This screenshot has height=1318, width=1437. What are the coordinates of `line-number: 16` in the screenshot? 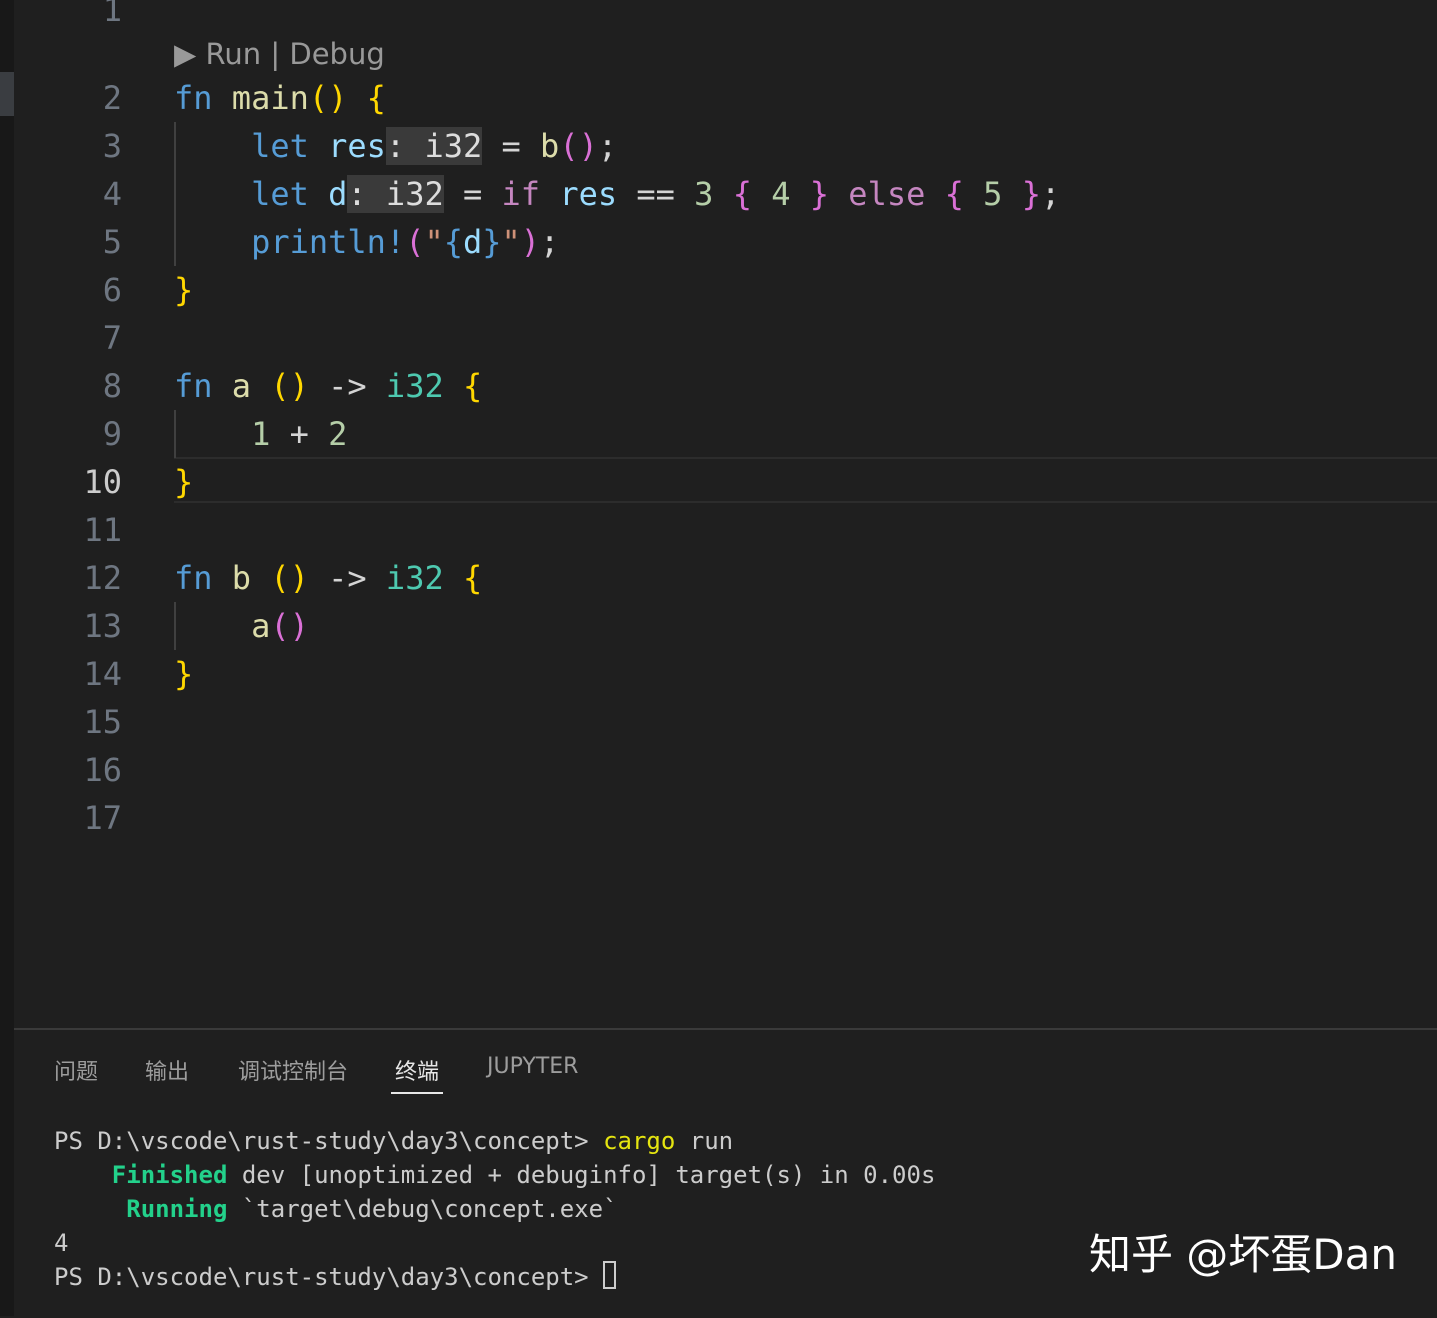 It's located at (102, 770).